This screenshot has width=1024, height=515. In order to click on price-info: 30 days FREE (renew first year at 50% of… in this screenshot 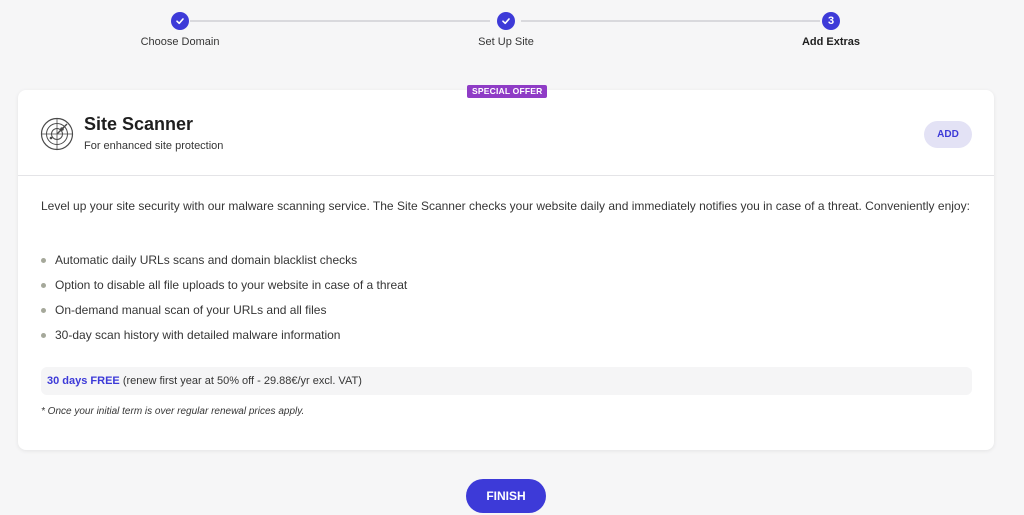, I will do `click(506, 381)`.